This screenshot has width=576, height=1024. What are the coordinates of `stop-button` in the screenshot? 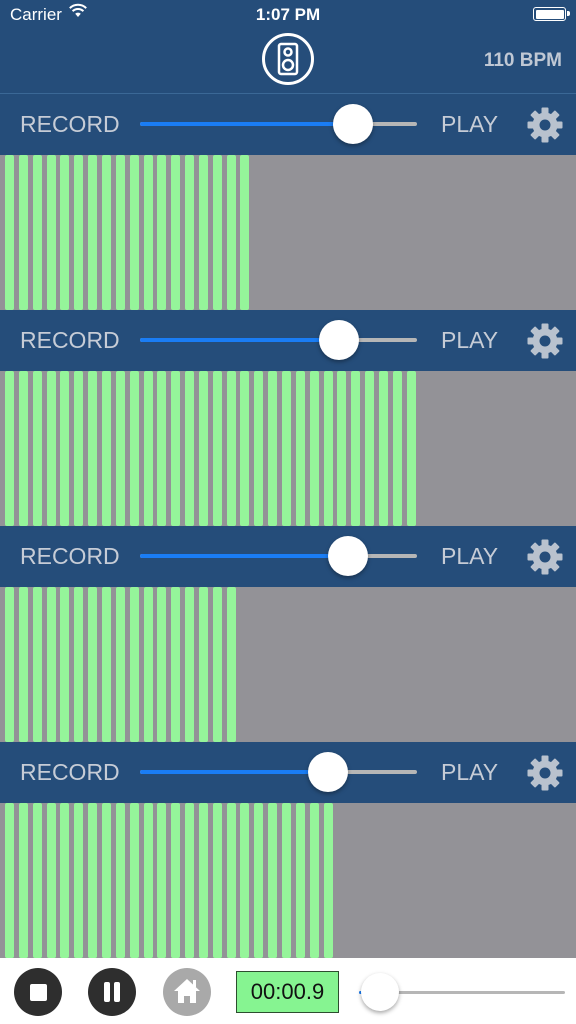 It's located at (38, 992).